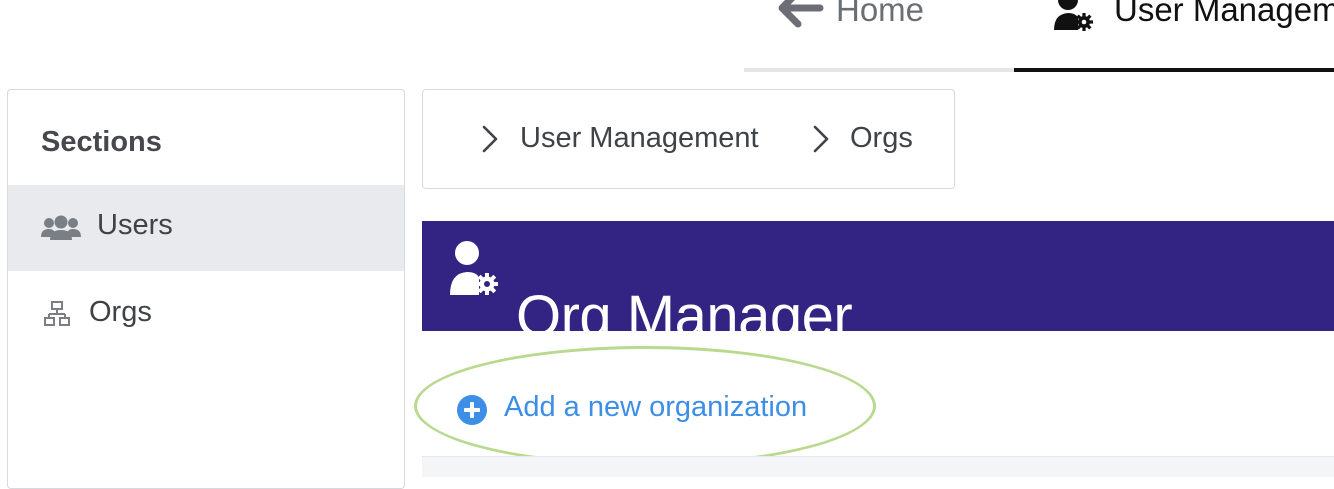 The image size is (1334, 489). Describe the element at coordinates (57, 316) in the screenshot. I see `sitemap-icon` at that location.